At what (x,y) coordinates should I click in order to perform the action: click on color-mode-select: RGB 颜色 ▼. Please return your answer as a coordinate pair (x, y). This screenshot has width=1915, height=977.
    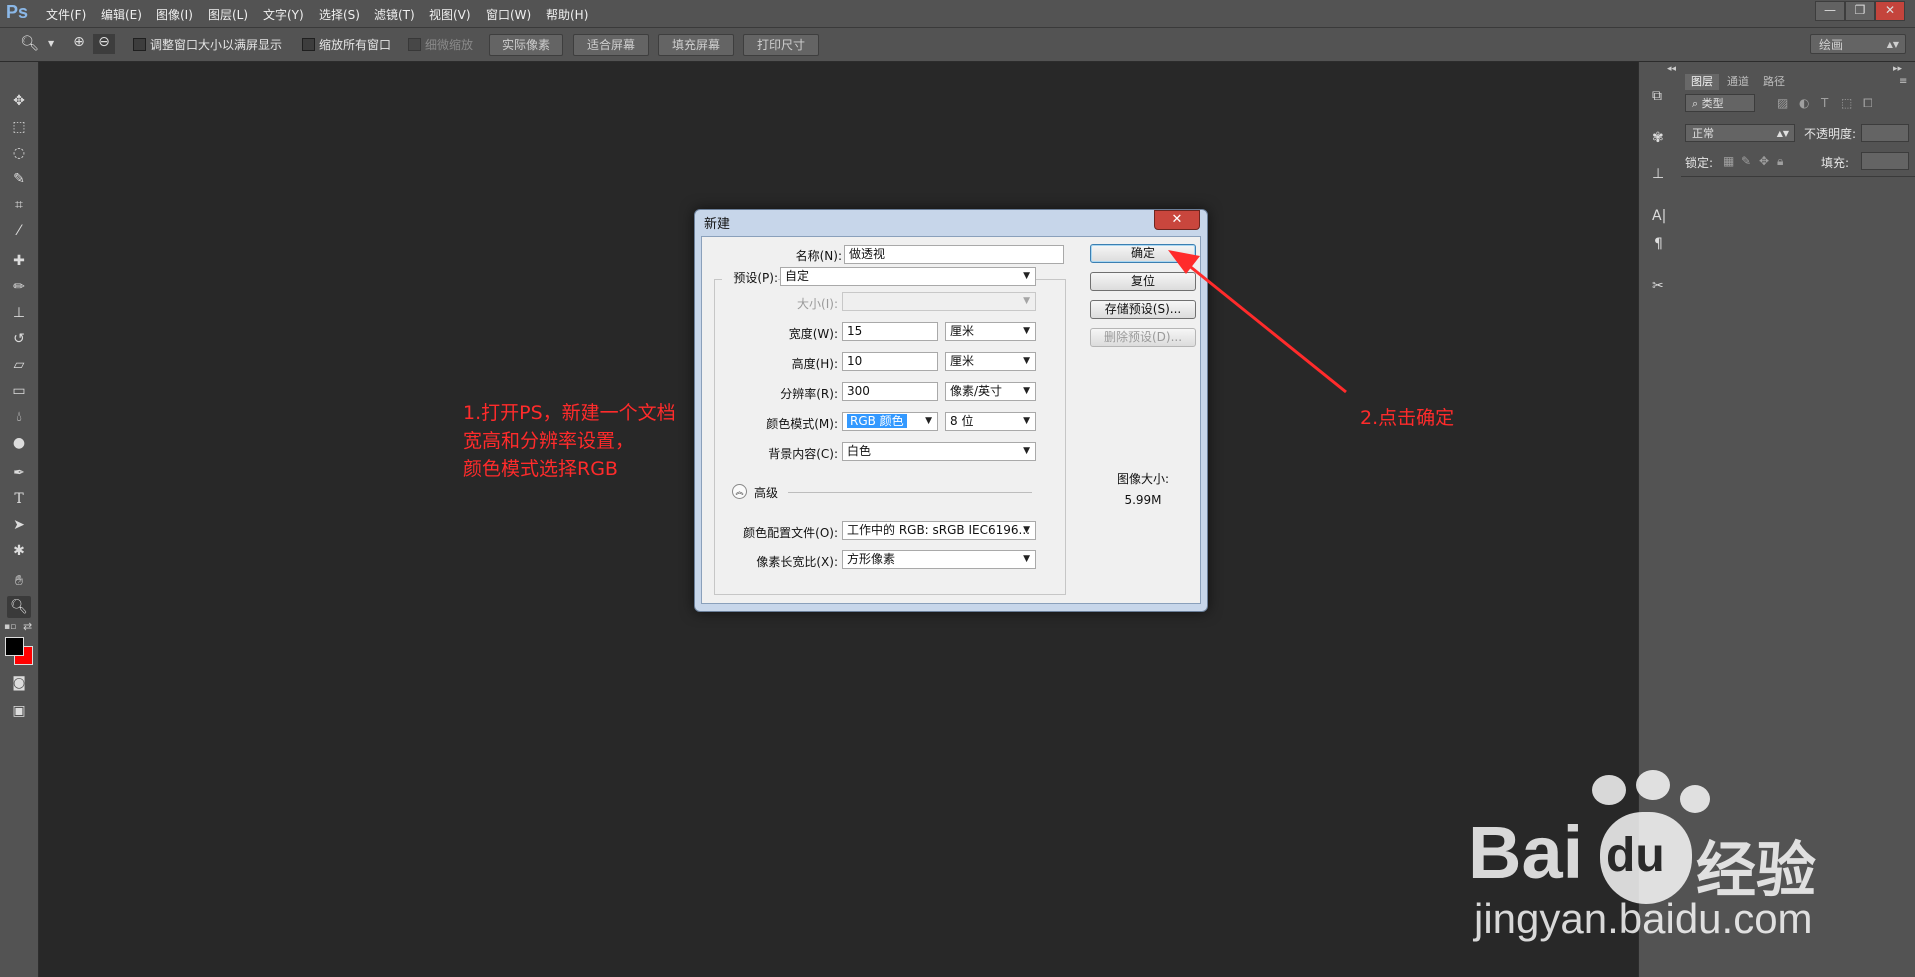
    Looking at the image, I should click on (890, 421).